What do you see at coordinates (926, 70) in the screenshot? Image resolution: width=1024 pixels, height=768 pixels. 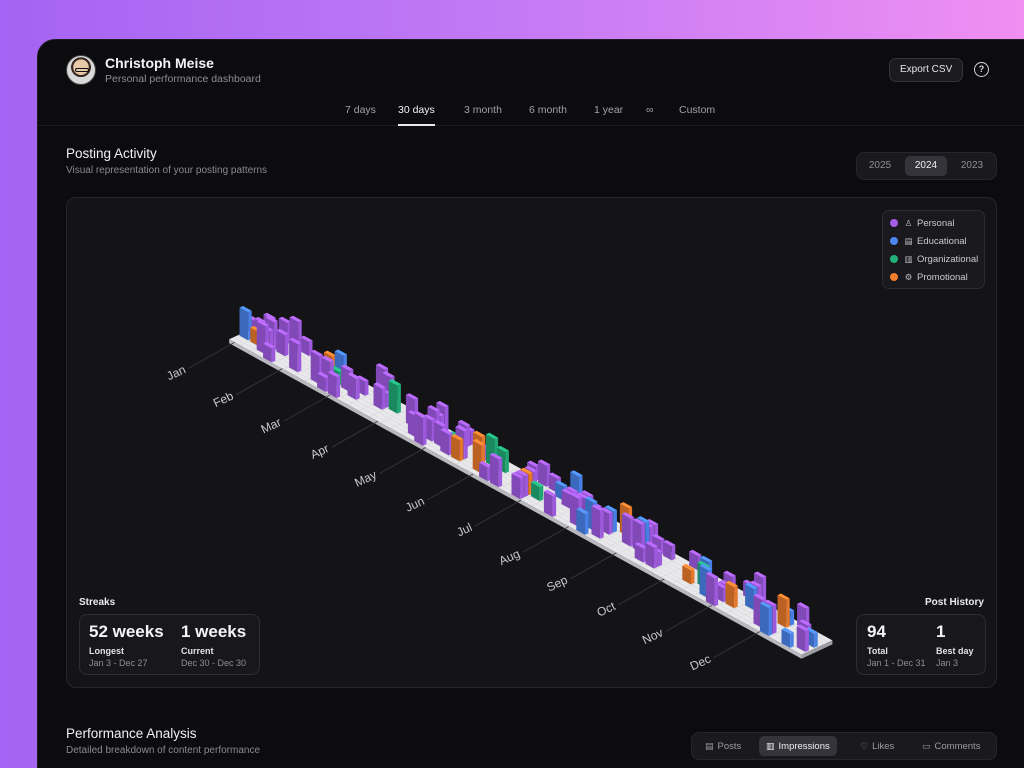 I see `export-csv-button: Export CSV` at bounding box center [926, 70].